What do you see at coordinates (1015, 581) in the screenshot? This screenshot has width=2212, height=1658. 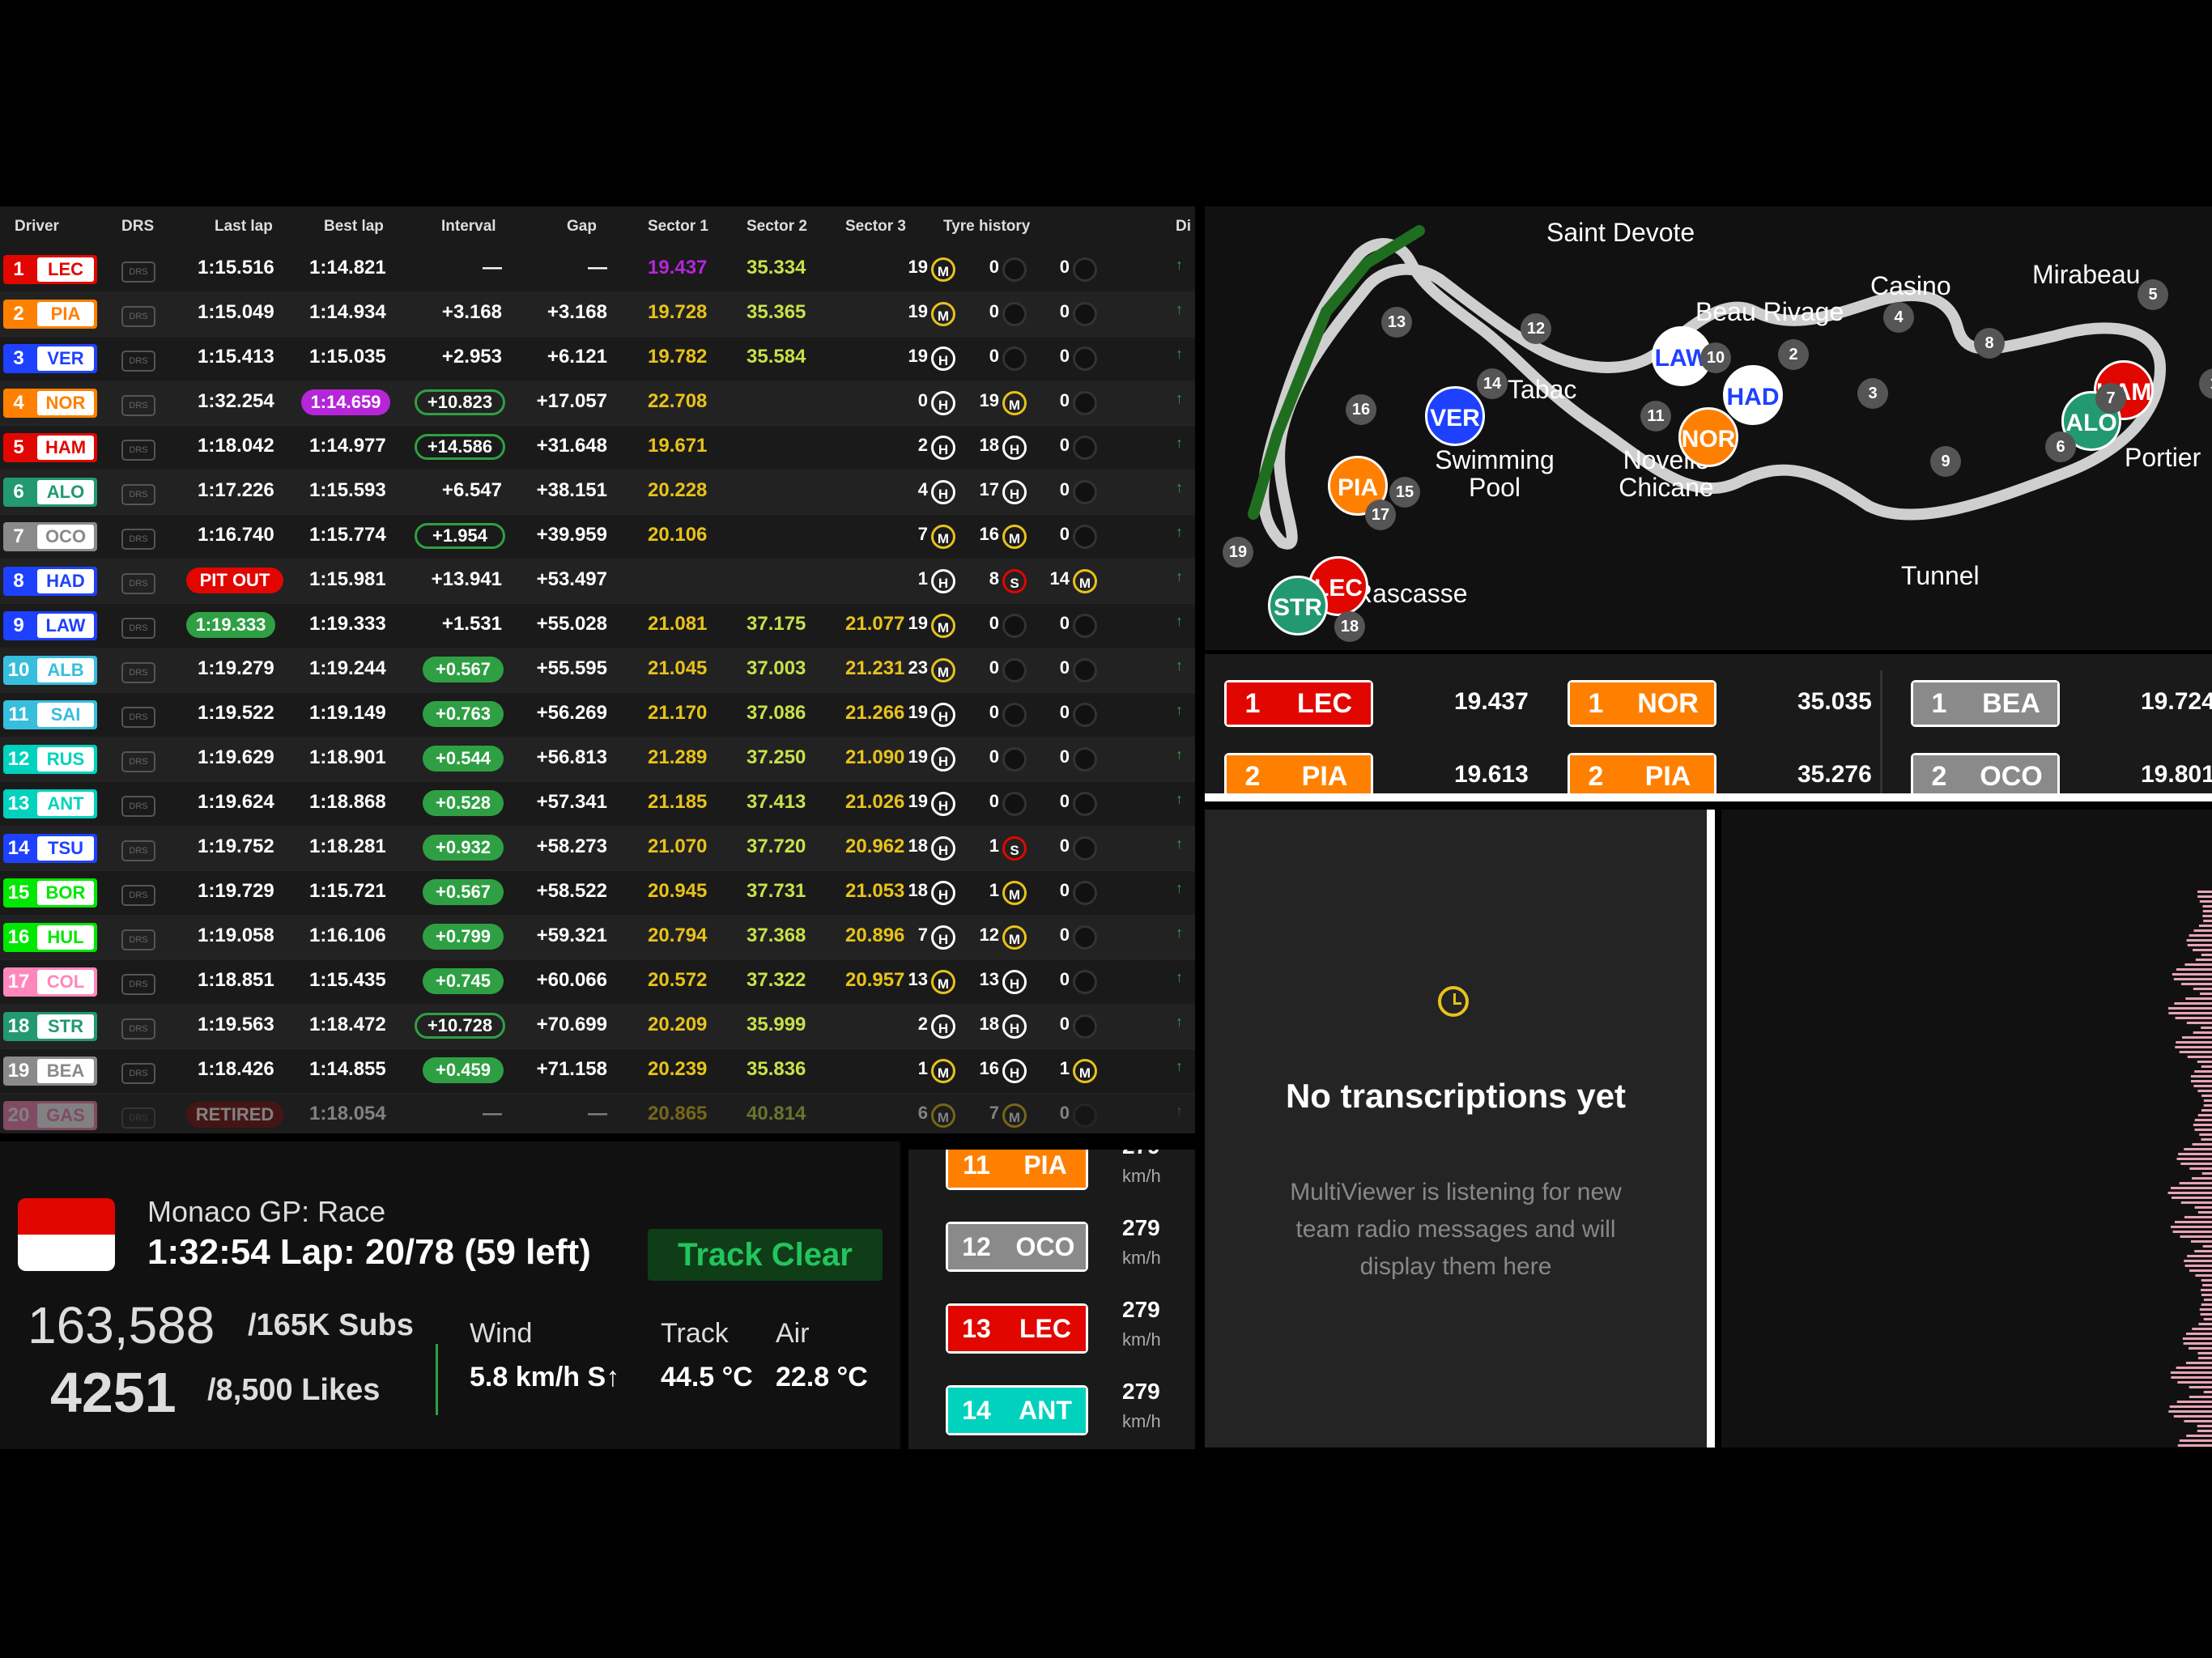 I see `tyre-icon: S` at bounding box center [1015, 581].